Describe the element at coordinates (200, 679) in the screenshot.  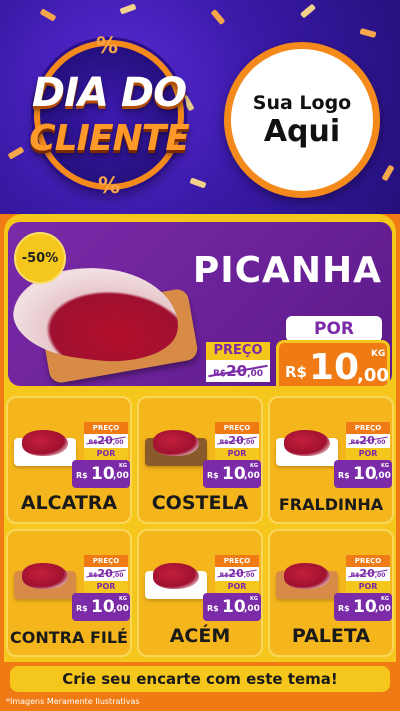
I see `cta-banner: Crie seu encarte com este tema!` at that location.